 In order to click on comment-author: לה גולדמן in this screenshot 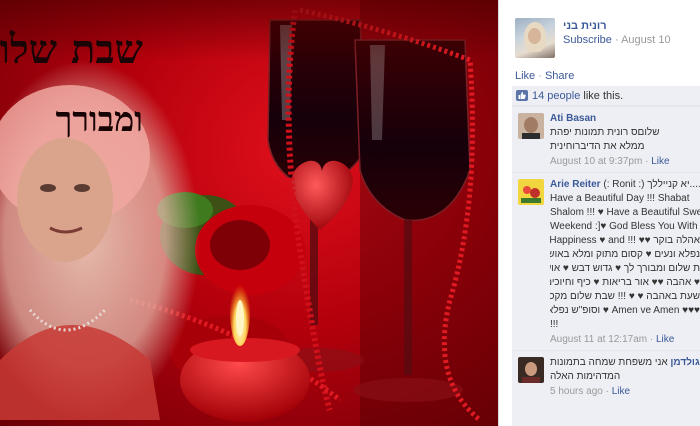, I will do `click(685, 362)`.